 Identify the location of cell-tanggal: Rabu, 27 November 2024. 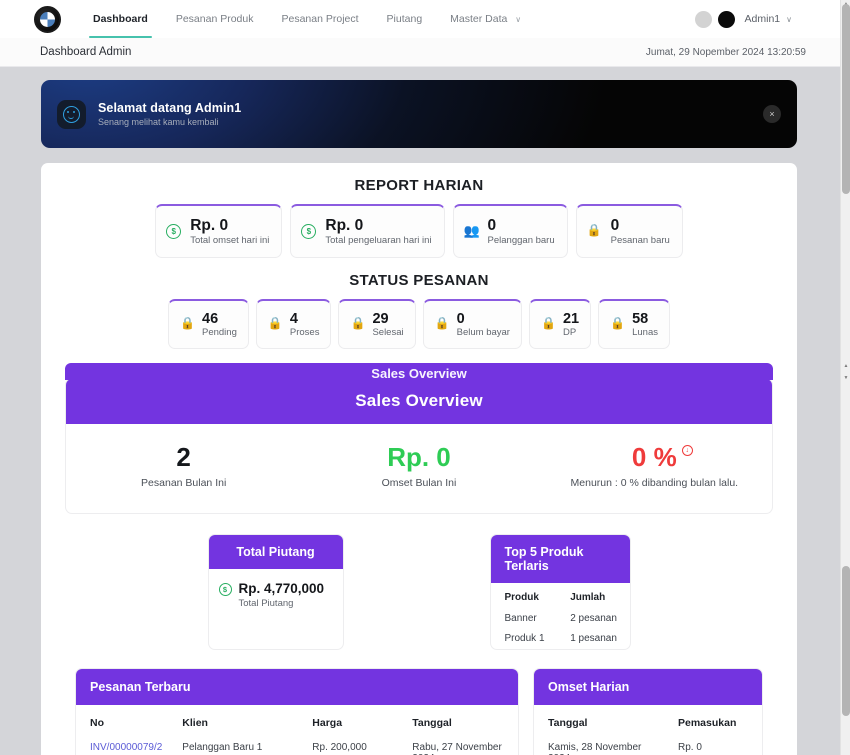
(457, 748).